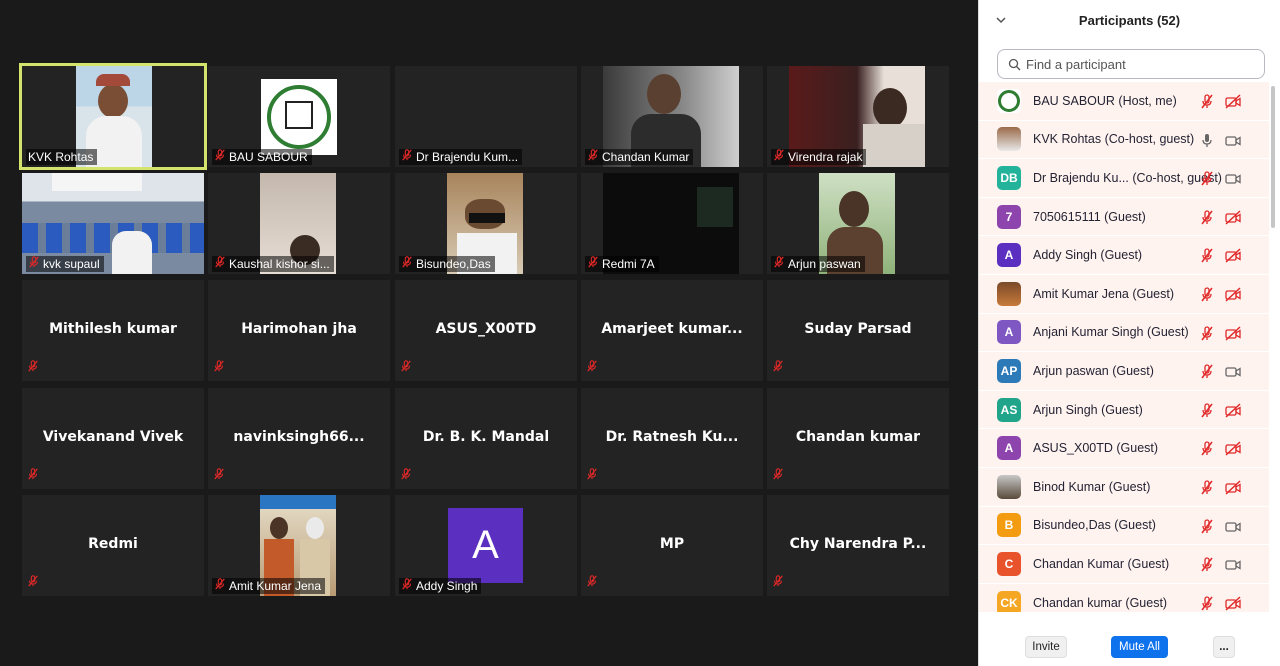 The width and height of the screenshot is (1280, 666). I want to click on participant-name: KVK Rohtas, so click(61, 157).